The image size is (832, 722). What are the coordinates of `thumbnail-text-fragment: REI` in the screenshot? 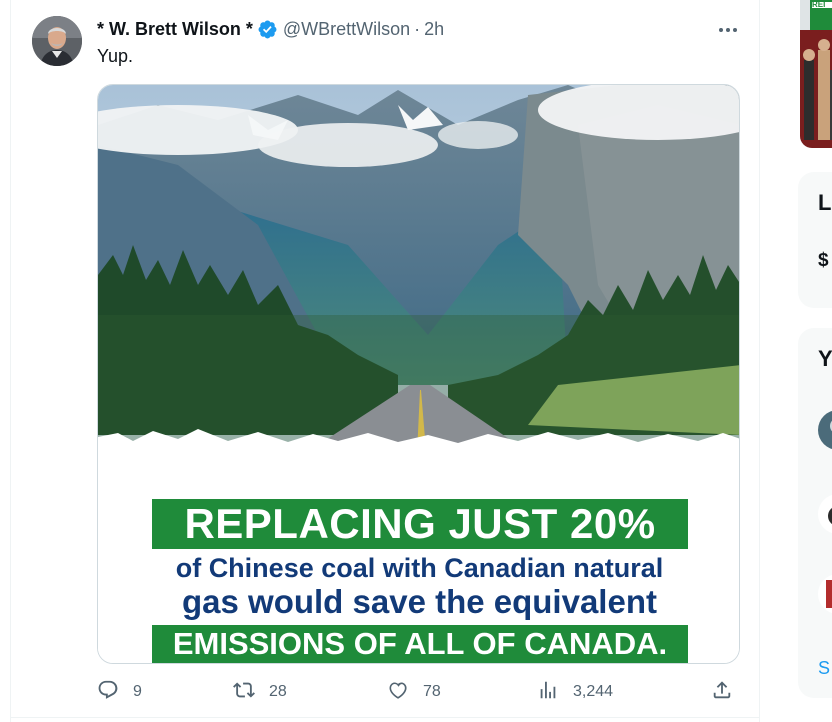 It's located at (819, 4).